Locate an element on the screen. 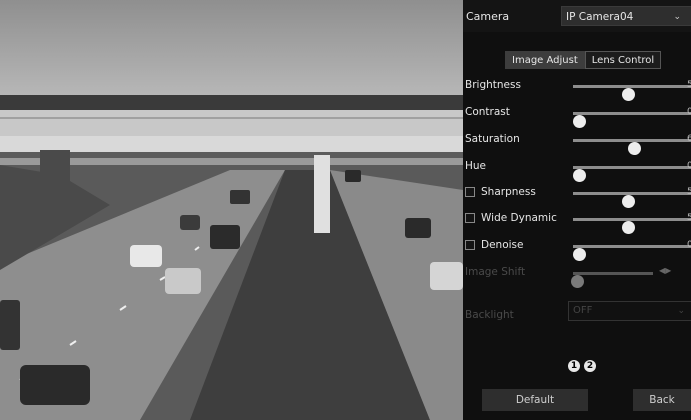  image-shift-label: Image Shift is located at coordinates (495, 272).